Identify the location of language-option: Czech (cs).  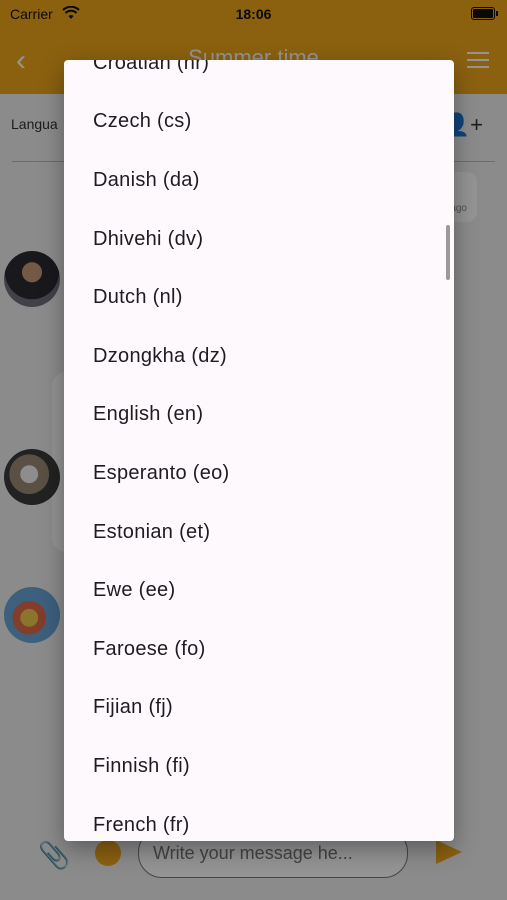
(259, 122).